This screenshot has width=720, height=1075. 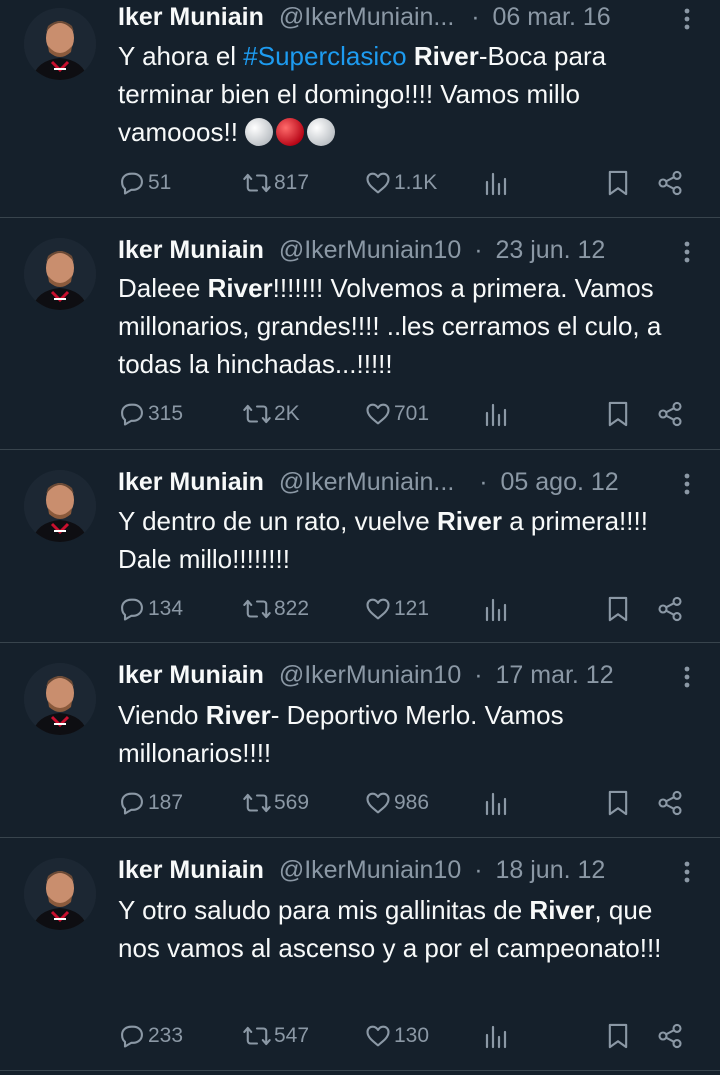 I want to click on hashtag-link: #Superclasico, so click(x=324, y=56).